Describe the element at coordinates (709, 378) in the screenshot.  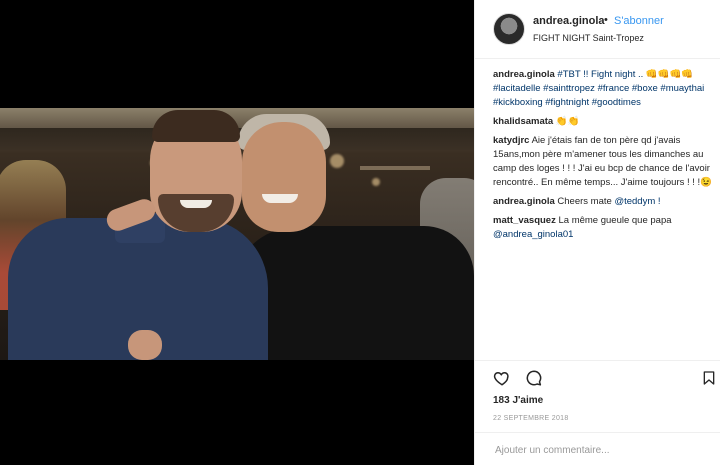
I see `bookmark-icon` at that location.